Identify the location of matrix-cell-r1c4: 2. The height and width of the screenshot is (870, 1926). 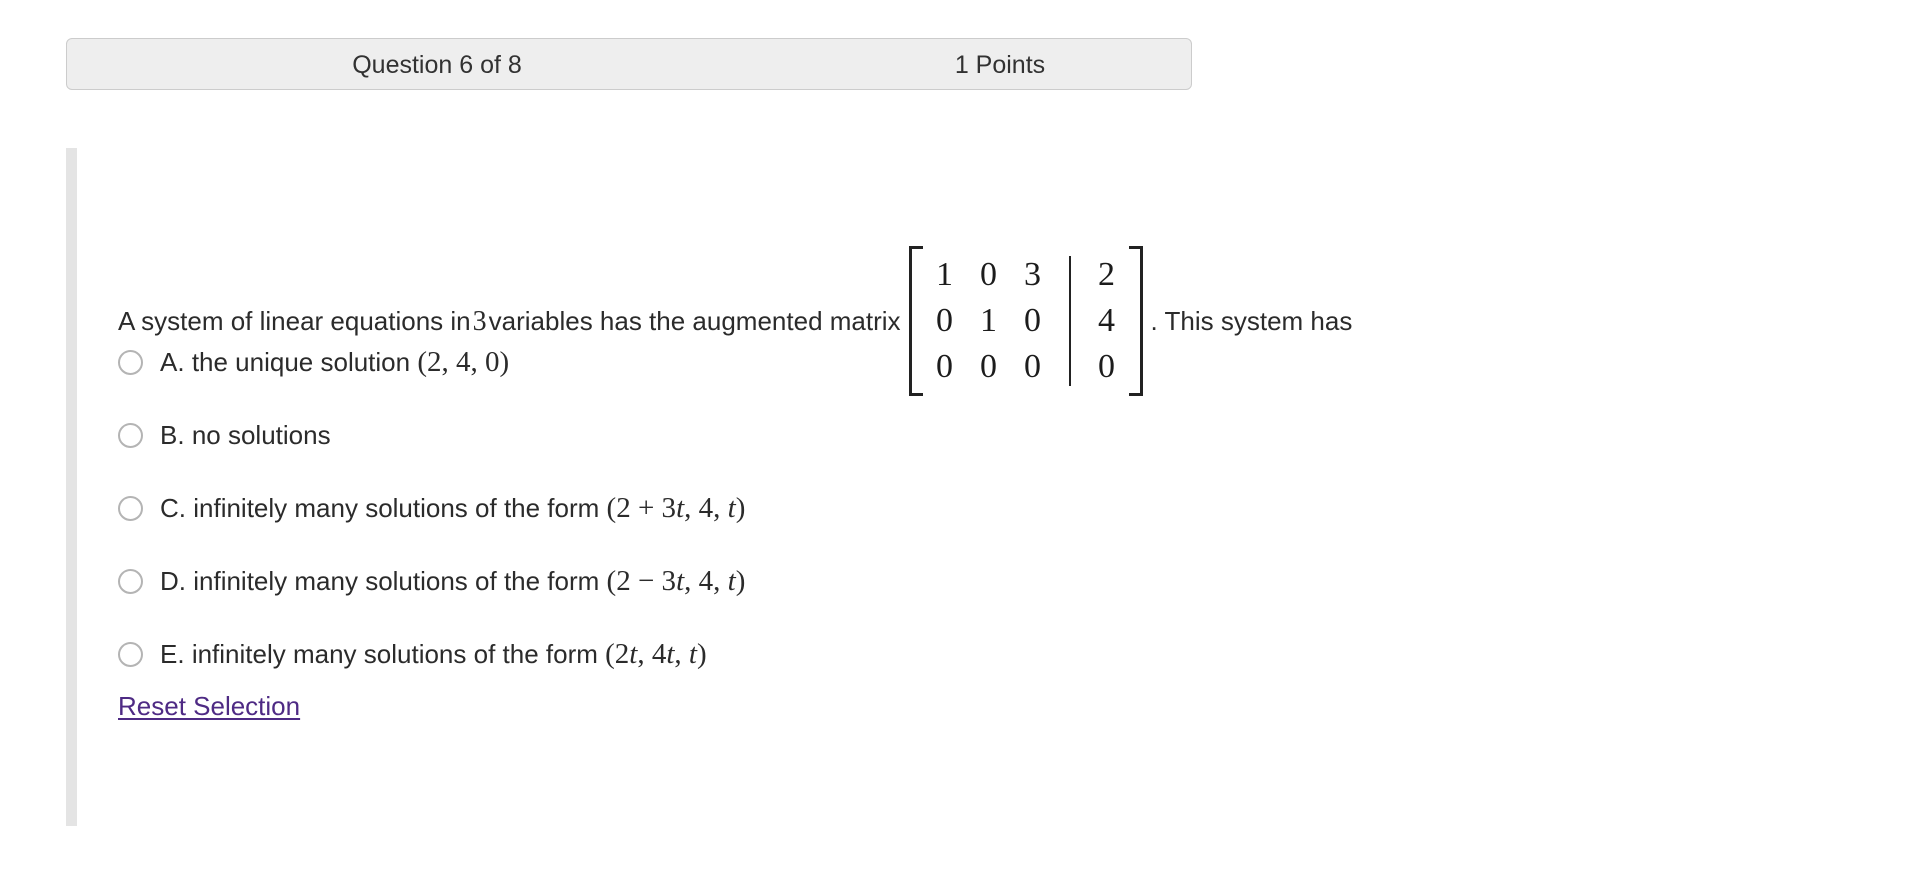
(1107, 274).